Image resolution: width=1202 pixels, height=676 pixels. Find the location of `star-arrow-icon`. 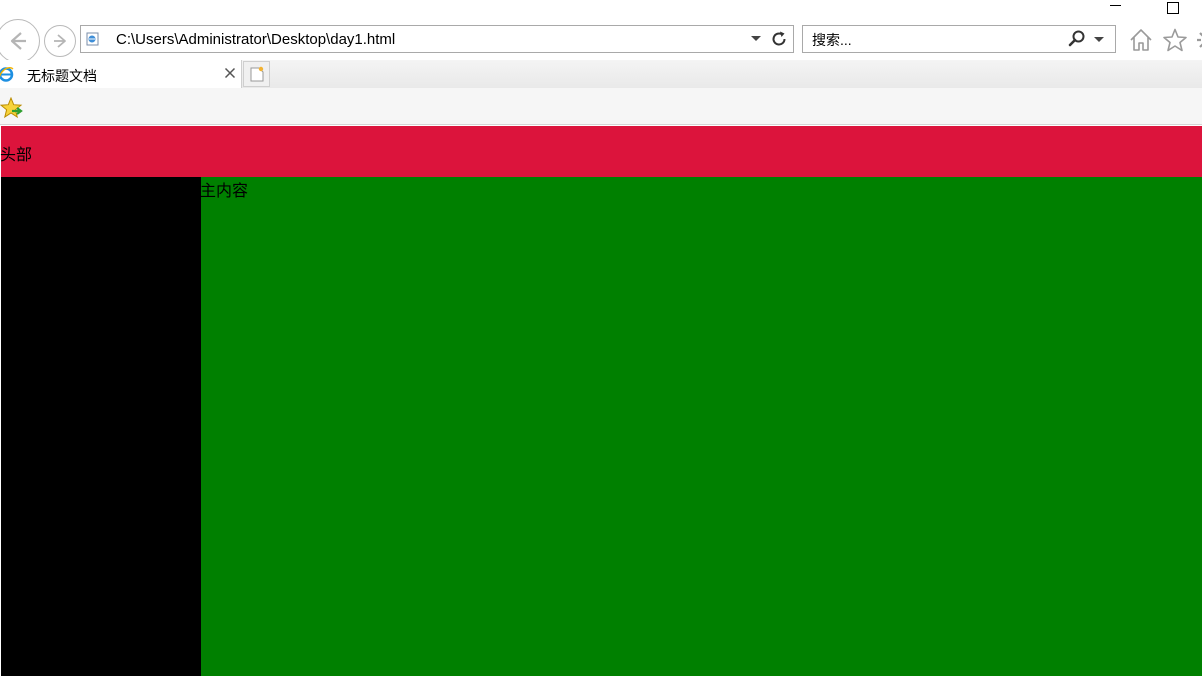

star-arrow-icon is located at coordinates (12, 108).